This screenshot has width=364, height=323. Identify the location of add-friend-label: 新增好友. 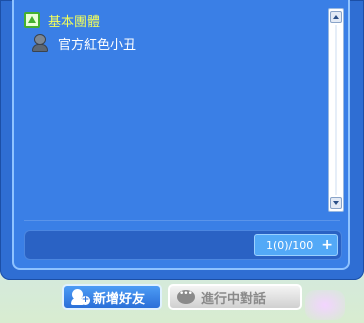
(119, 299).